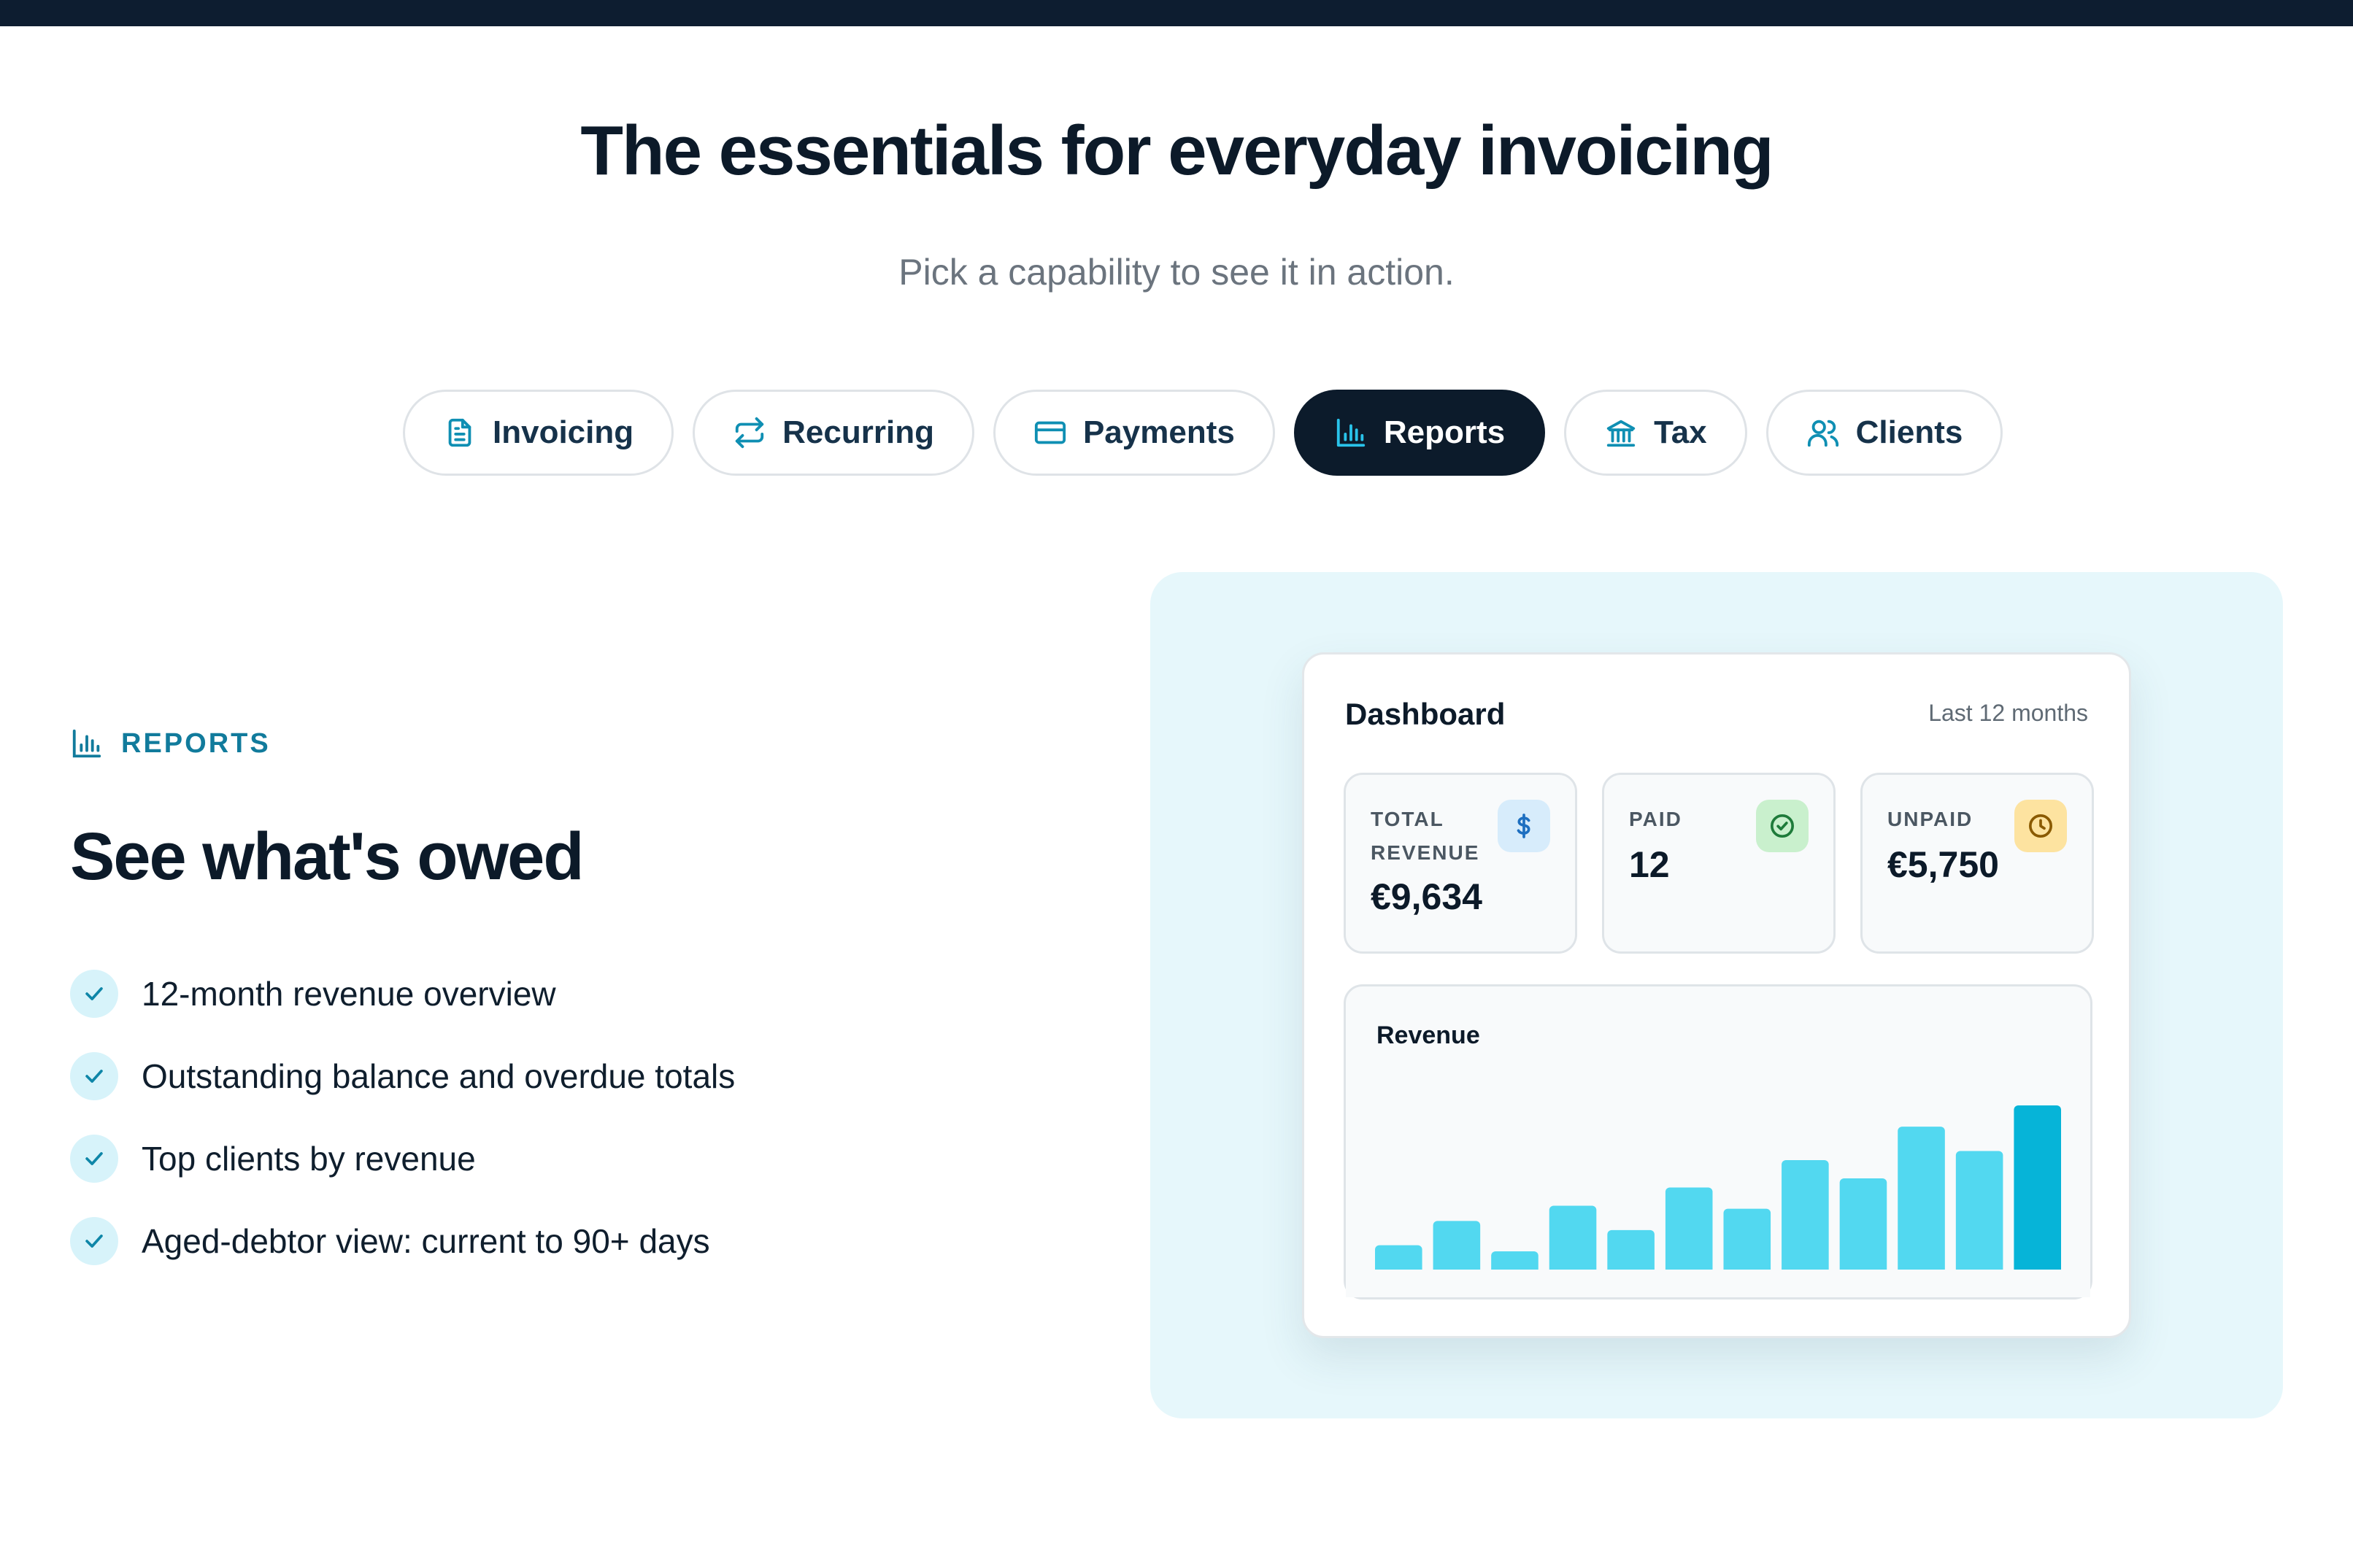 This screenshot has width=2353, height=1568. I want to click on chart-baseline-mask, so click(1718, 1283).